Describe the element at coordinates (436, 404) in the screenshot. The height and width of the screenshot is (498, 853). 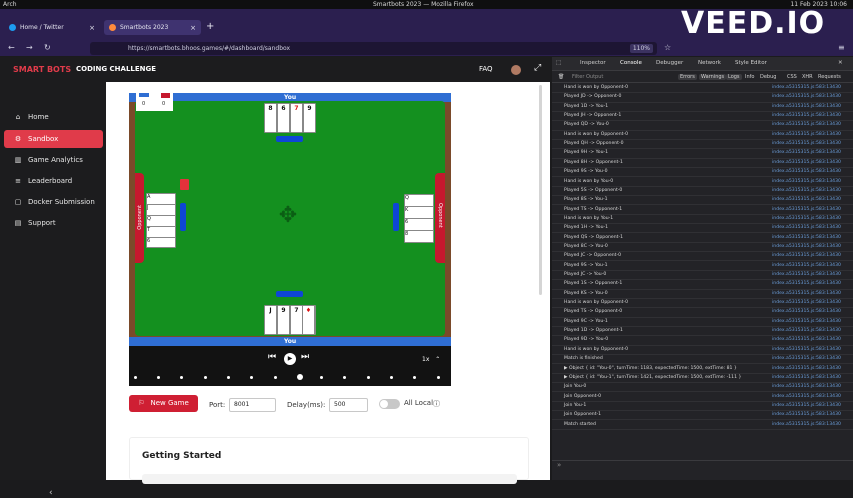
I see `help-icon: ⓘ` at that location.